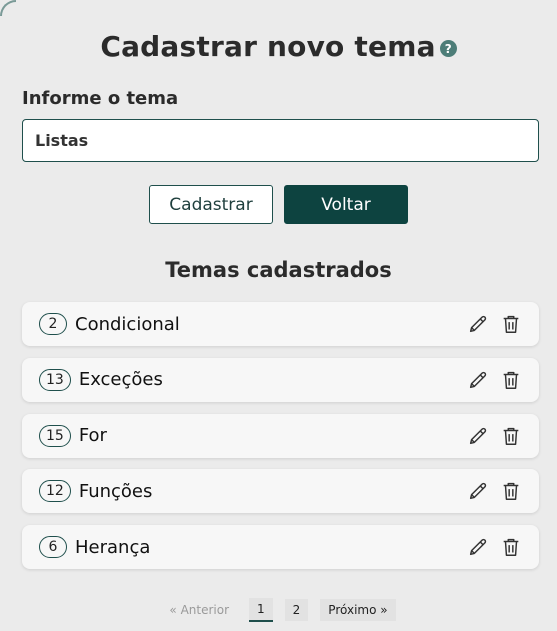 Image resolution: width=557 pixels, height=631 pixels. I want to click on count-badge: 2, so click(53, 324).